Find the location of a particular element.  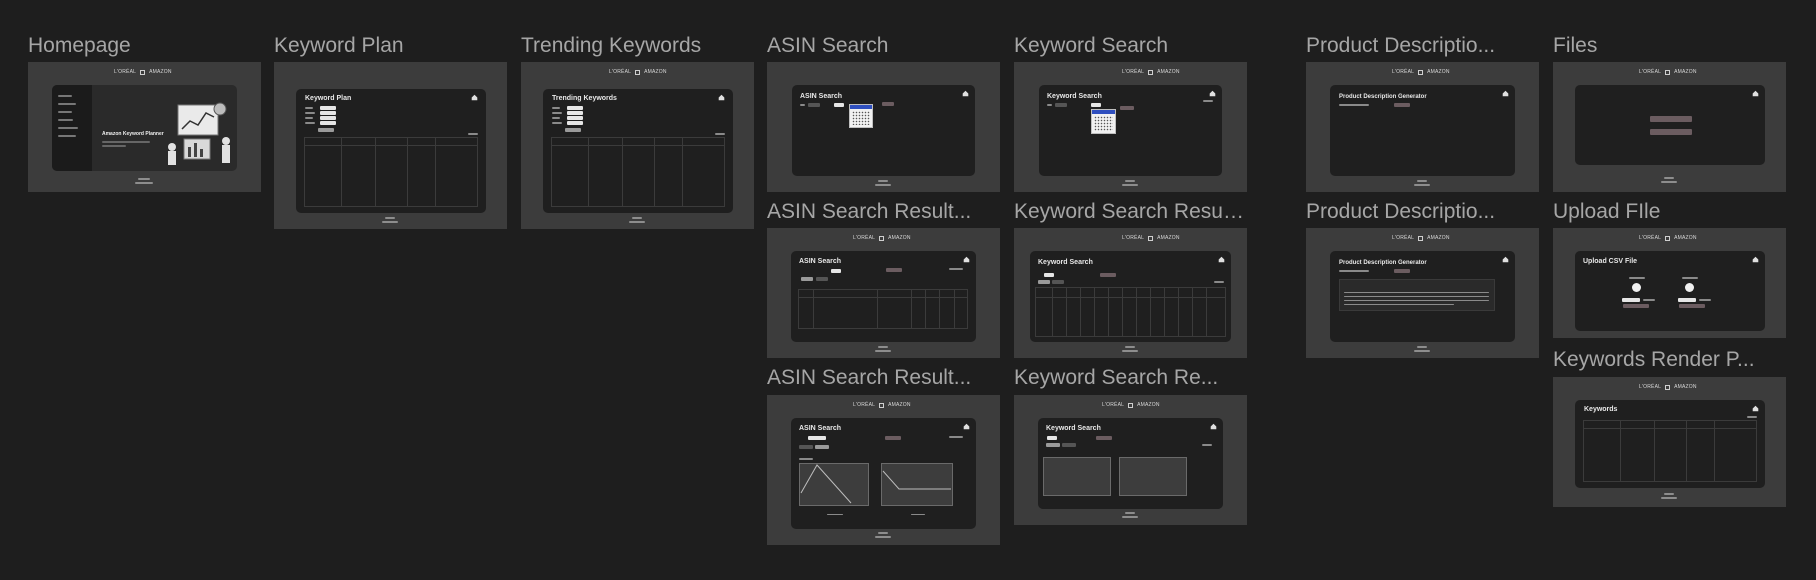

frame-keyword-plan: Keyword Plan Keyword Plan is located at coordinates (390, 132).